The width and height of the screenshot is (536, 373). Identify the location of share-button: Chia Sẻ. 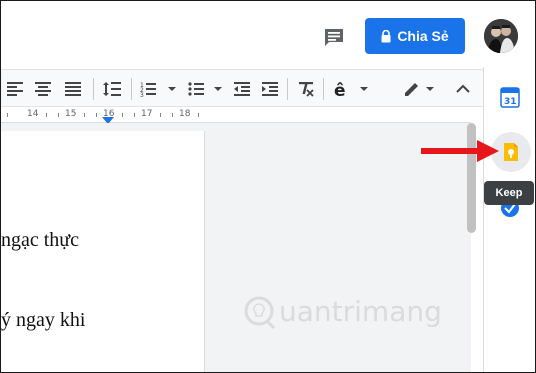
(415, 36).